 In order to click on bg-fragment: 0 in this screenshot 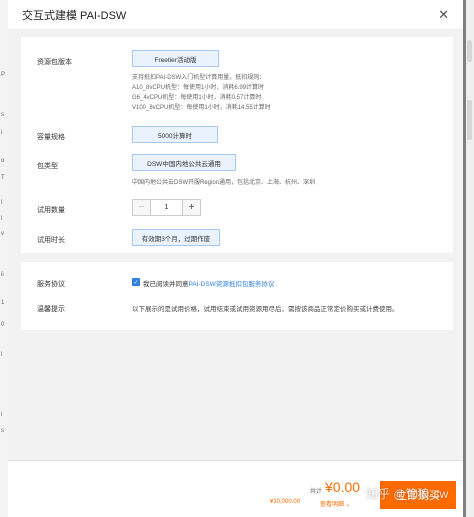, I will do `click(3, 325)`.